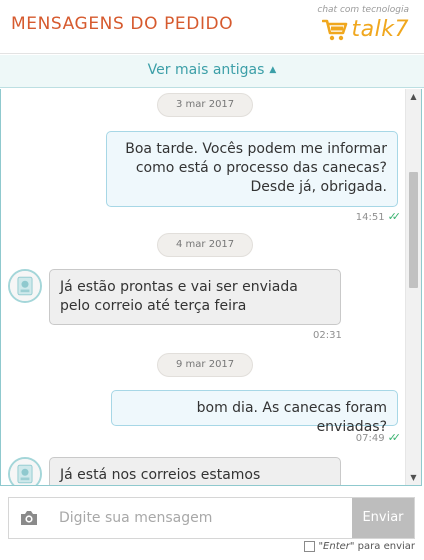 The width and height of the screenshot is (424, 560). What do you see at coordinates (206, 70) in the screenshot?
I see `load-older-label: Ver mais antigas` at bounding box center [206, 70].